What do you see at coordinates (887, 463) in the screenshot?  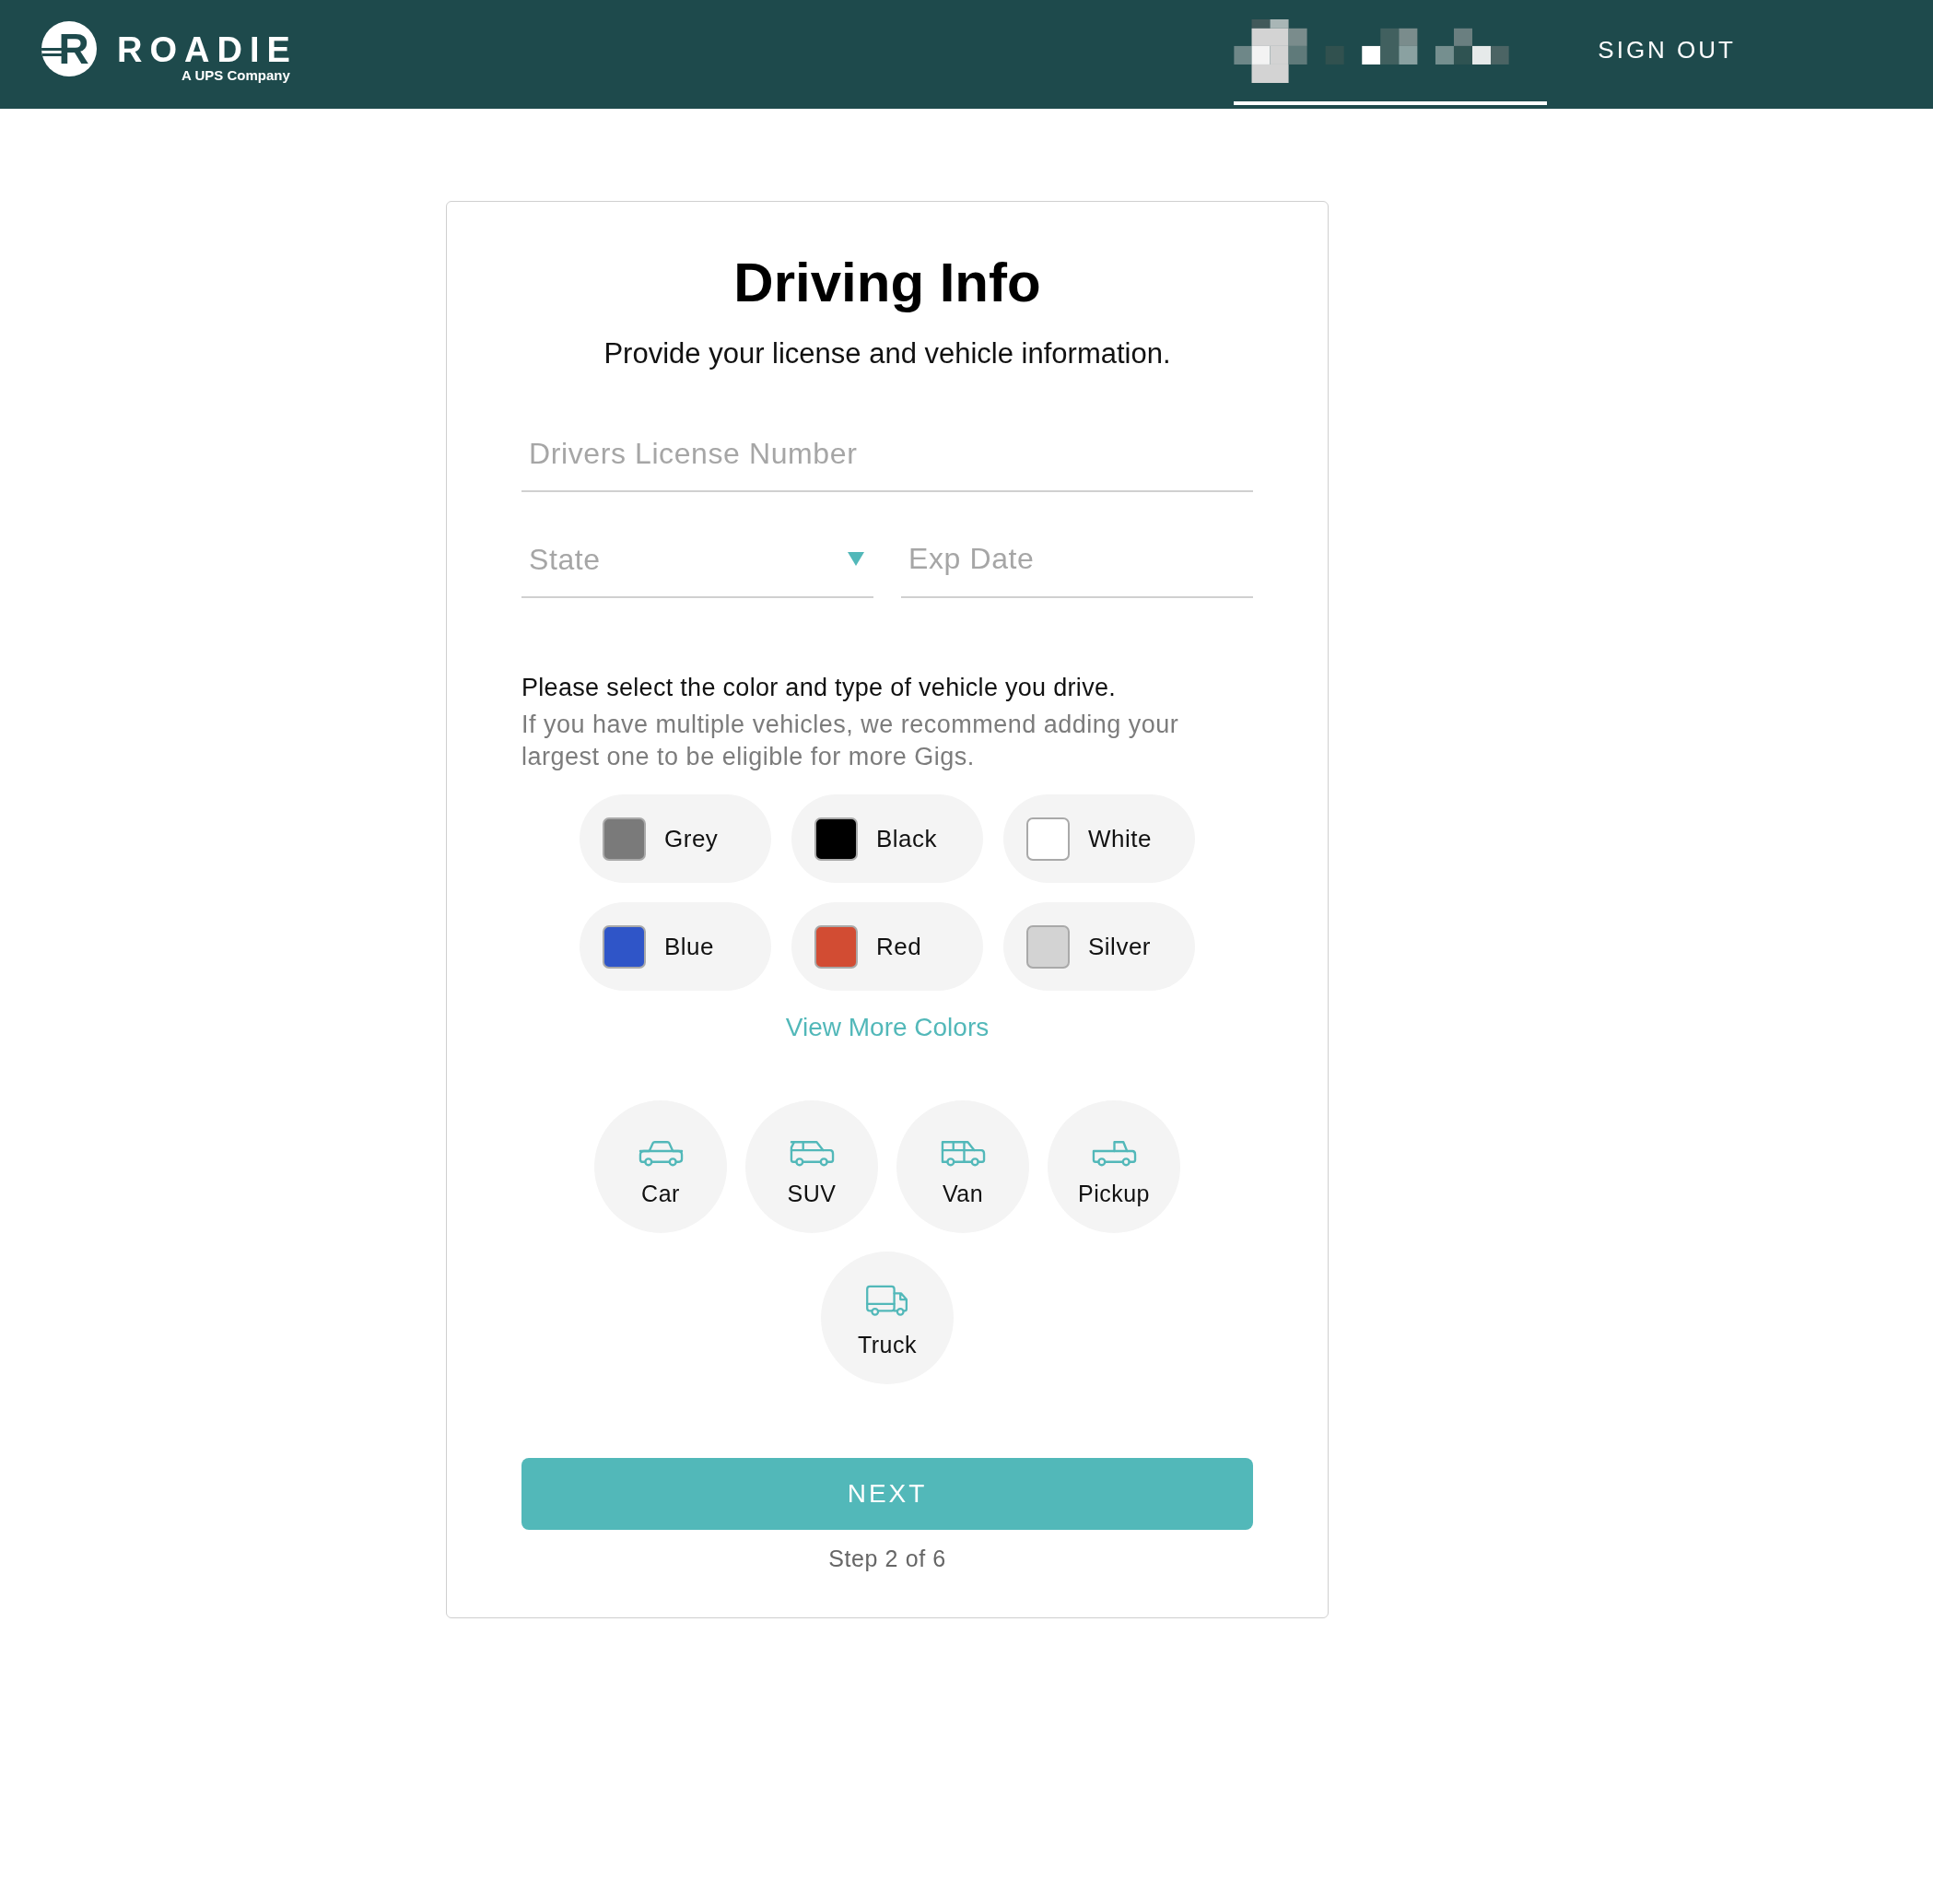 I see `license-number-field: Drivers License Number` at bounding box center [887, 463].